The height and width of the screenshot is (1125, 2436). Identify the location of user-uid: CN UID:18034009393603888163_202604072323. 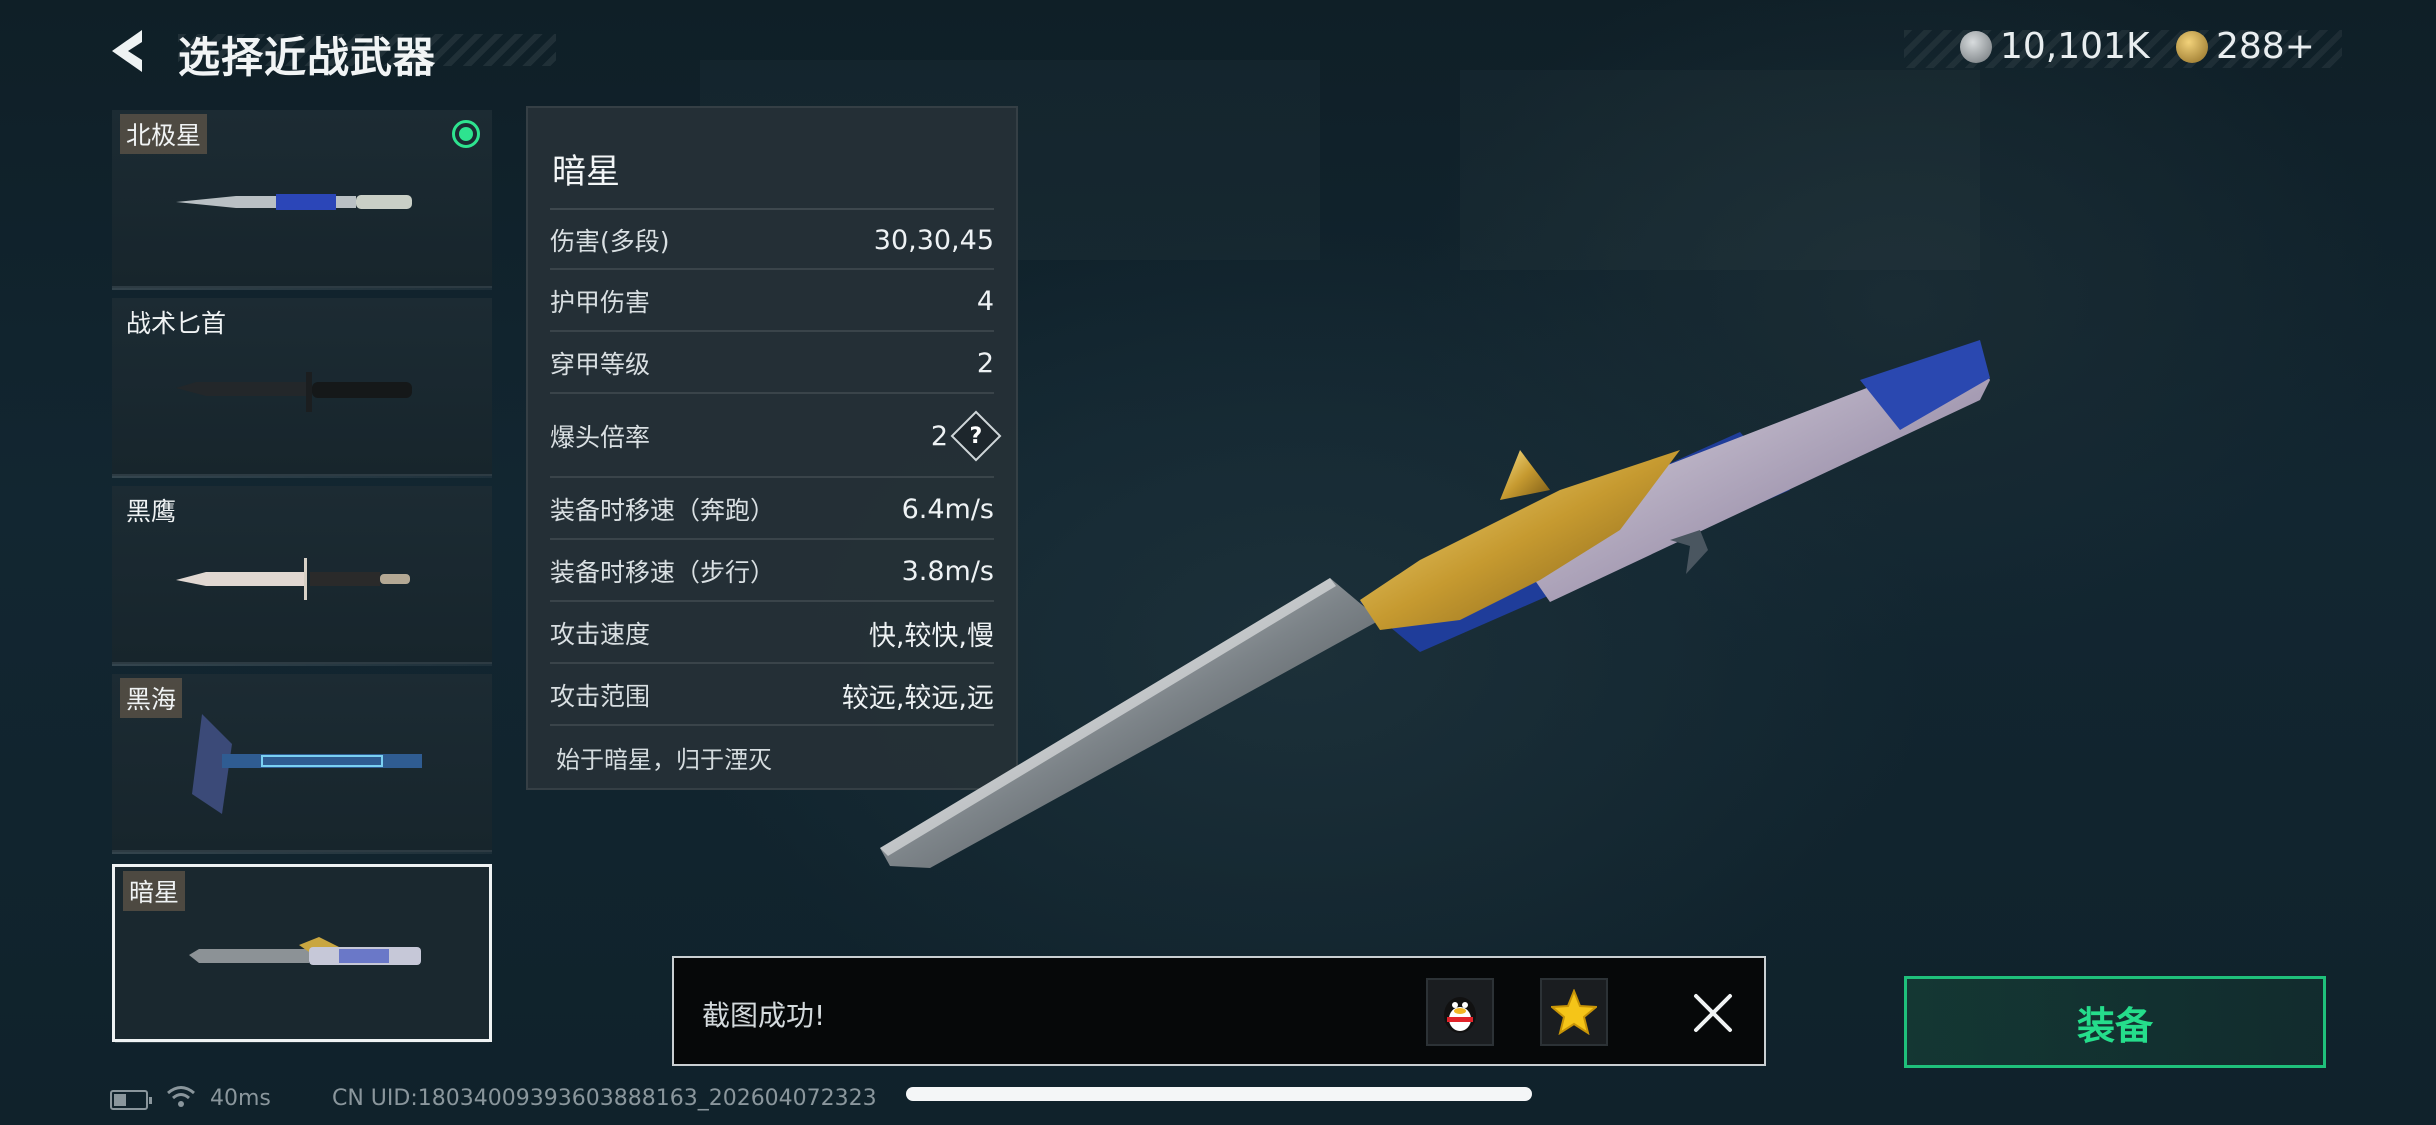
(604, 1098).